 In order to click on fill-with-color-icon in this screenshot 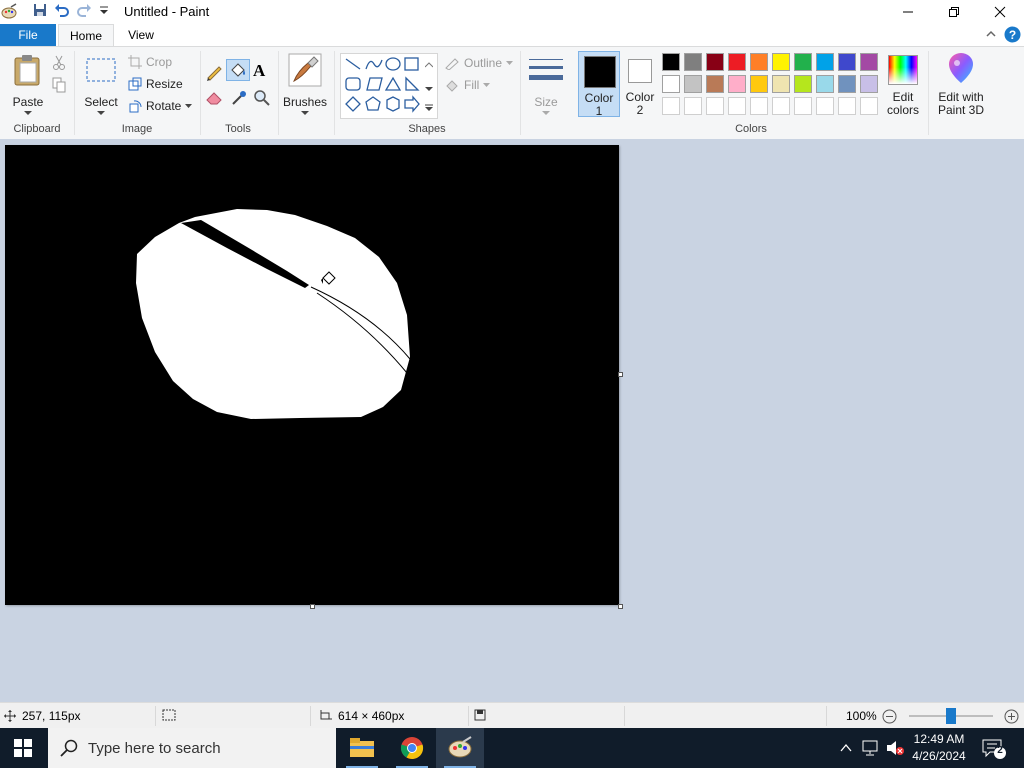, I will do `click(238, 70)`.